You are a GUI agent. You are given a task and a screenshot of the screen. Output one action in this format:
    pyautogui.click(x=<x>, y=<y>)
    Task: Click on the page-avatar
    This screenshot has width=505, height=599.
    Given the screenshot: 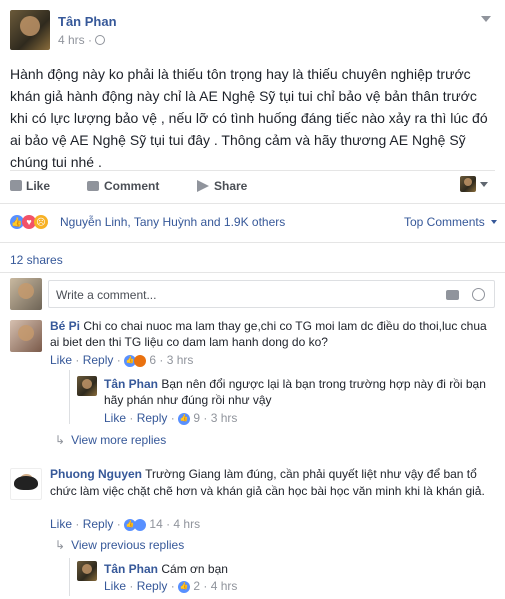 What is the action you would take?
    pyautogui.click(x=468, y=184)
    